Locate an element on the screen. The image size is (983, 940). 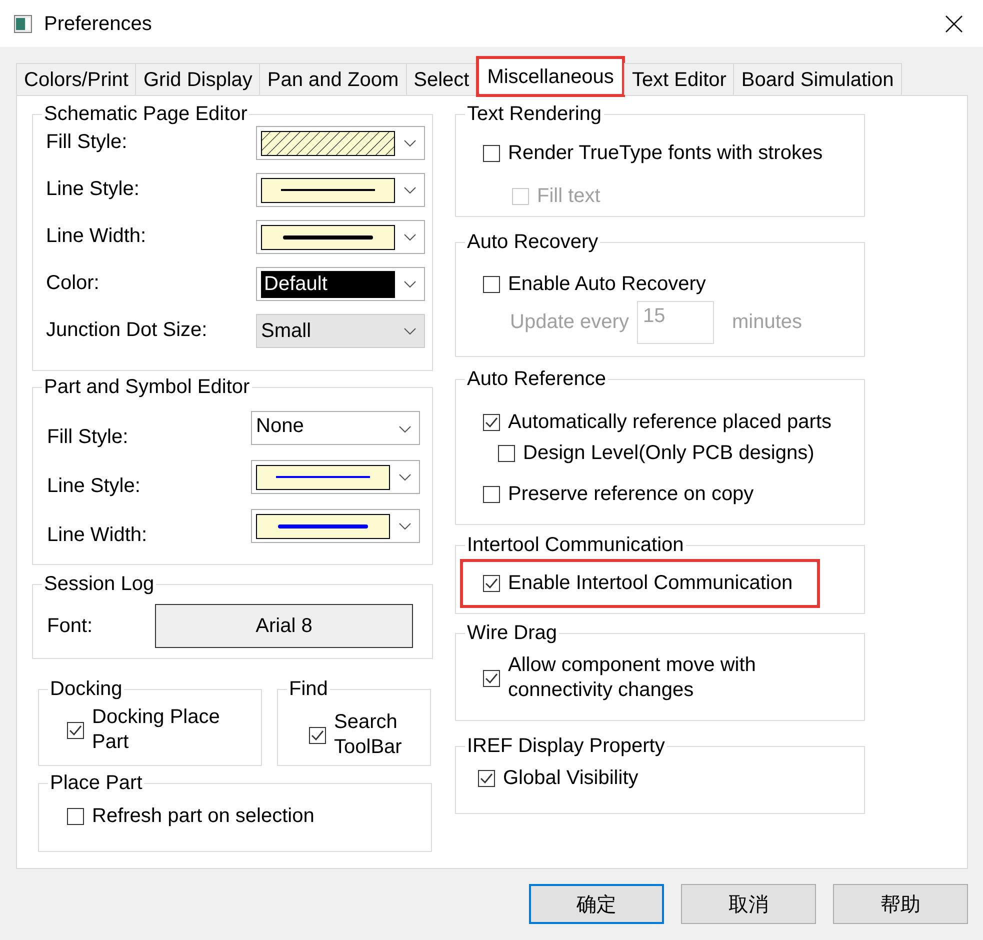
tab: Board Simulation is located at coordinates (817, 79).